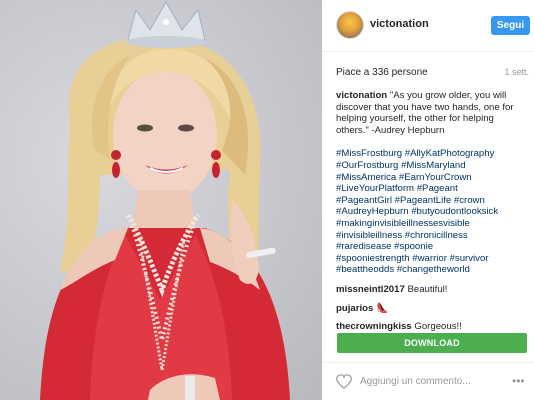  I want to click on comment-footer: Aggiungi un commento... •••, so click(428, 381).